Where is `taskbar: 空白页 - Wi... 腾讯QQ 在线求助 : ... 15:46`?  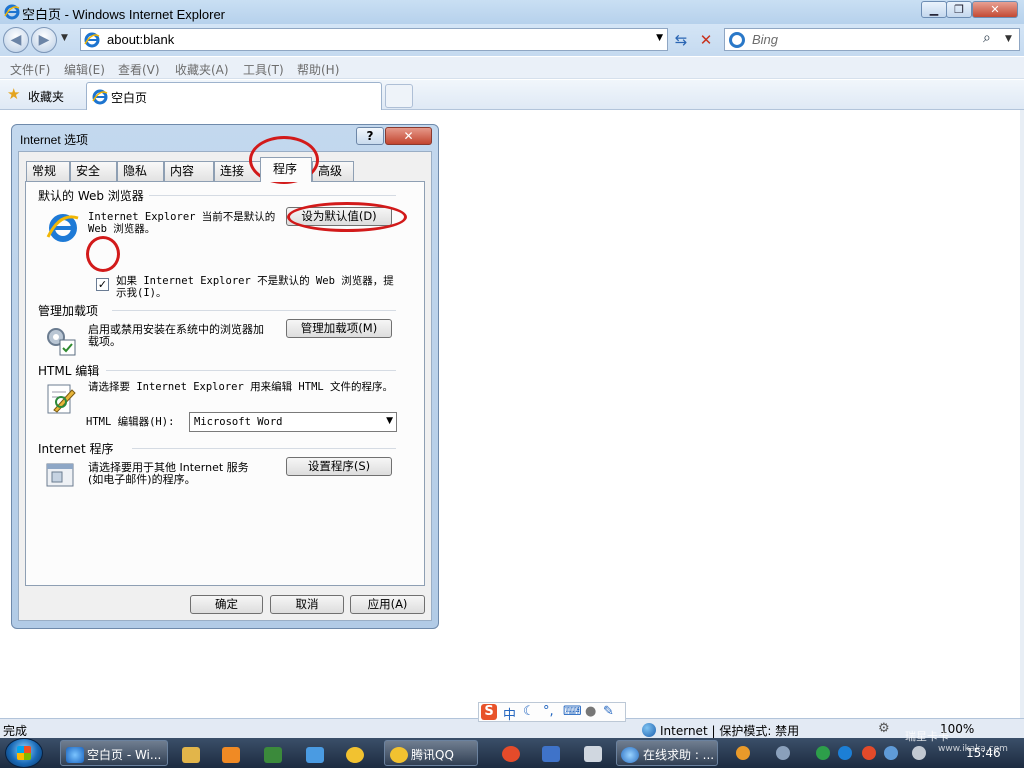
taskbar: 空白页 - Wi... 腾讯QQ 在线求助 : ... 15:46 is located at coordinates (512, 753).